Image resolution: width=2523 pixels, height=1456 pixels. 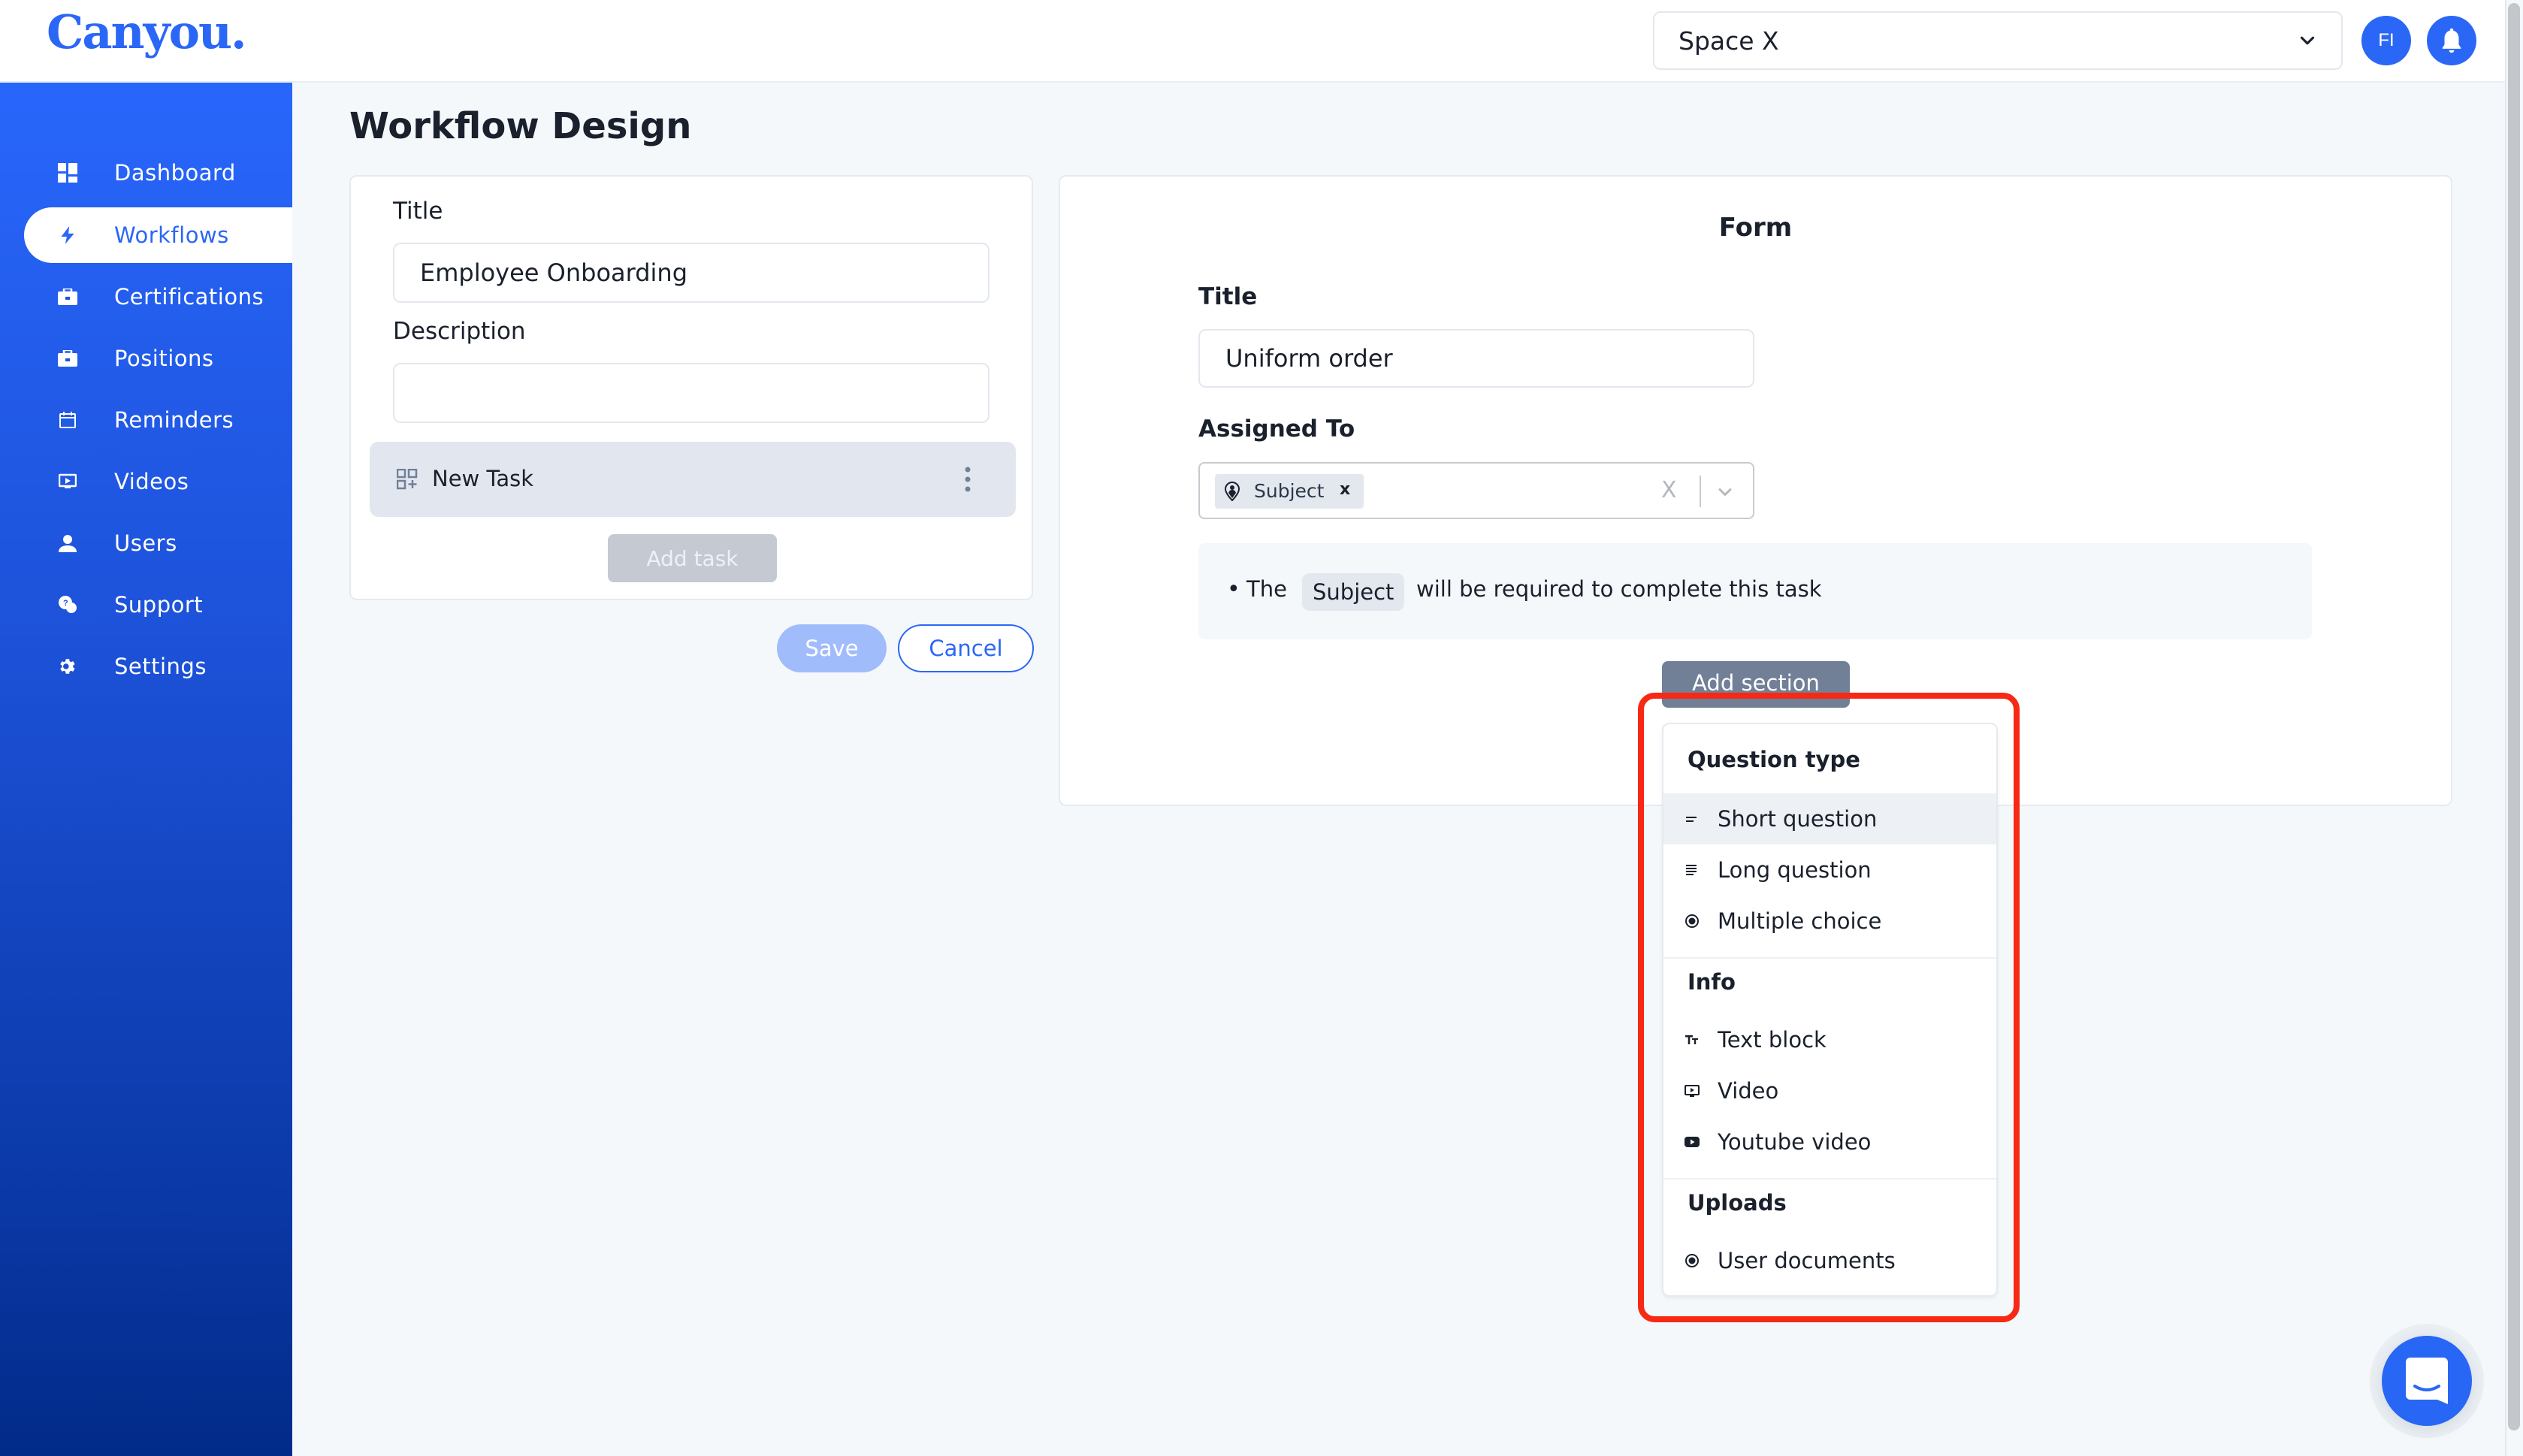 What do you see at coordinates (968, 479) in the screenshot?
I see `kebab-menu-icon` at bounding box center [968, 479].